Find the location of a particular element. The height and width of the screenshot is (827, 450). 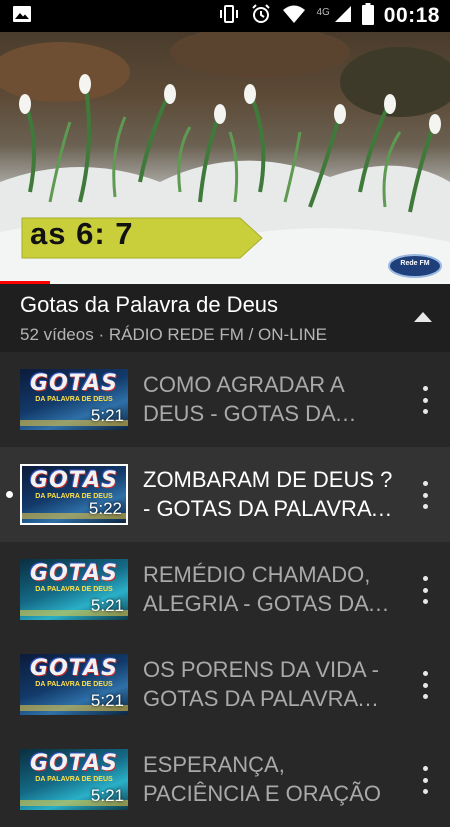

video-duration: 5:22 is located at coordinates (105, 508).